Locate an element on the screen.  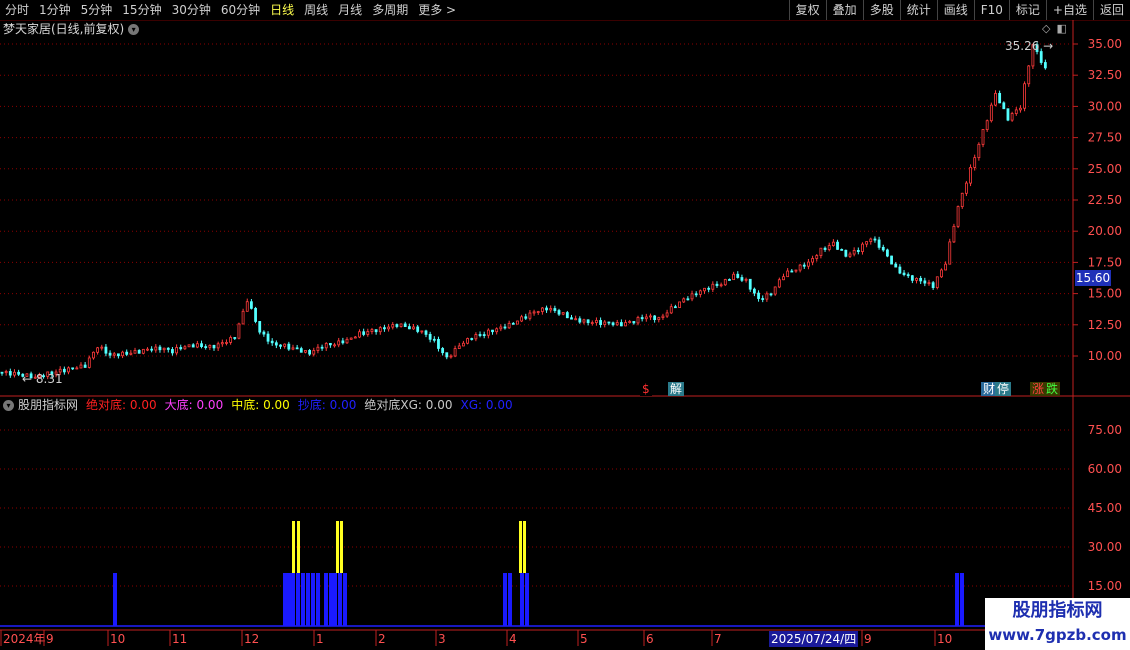
time-tick-label: 12 is located at coordinates (251, 639).